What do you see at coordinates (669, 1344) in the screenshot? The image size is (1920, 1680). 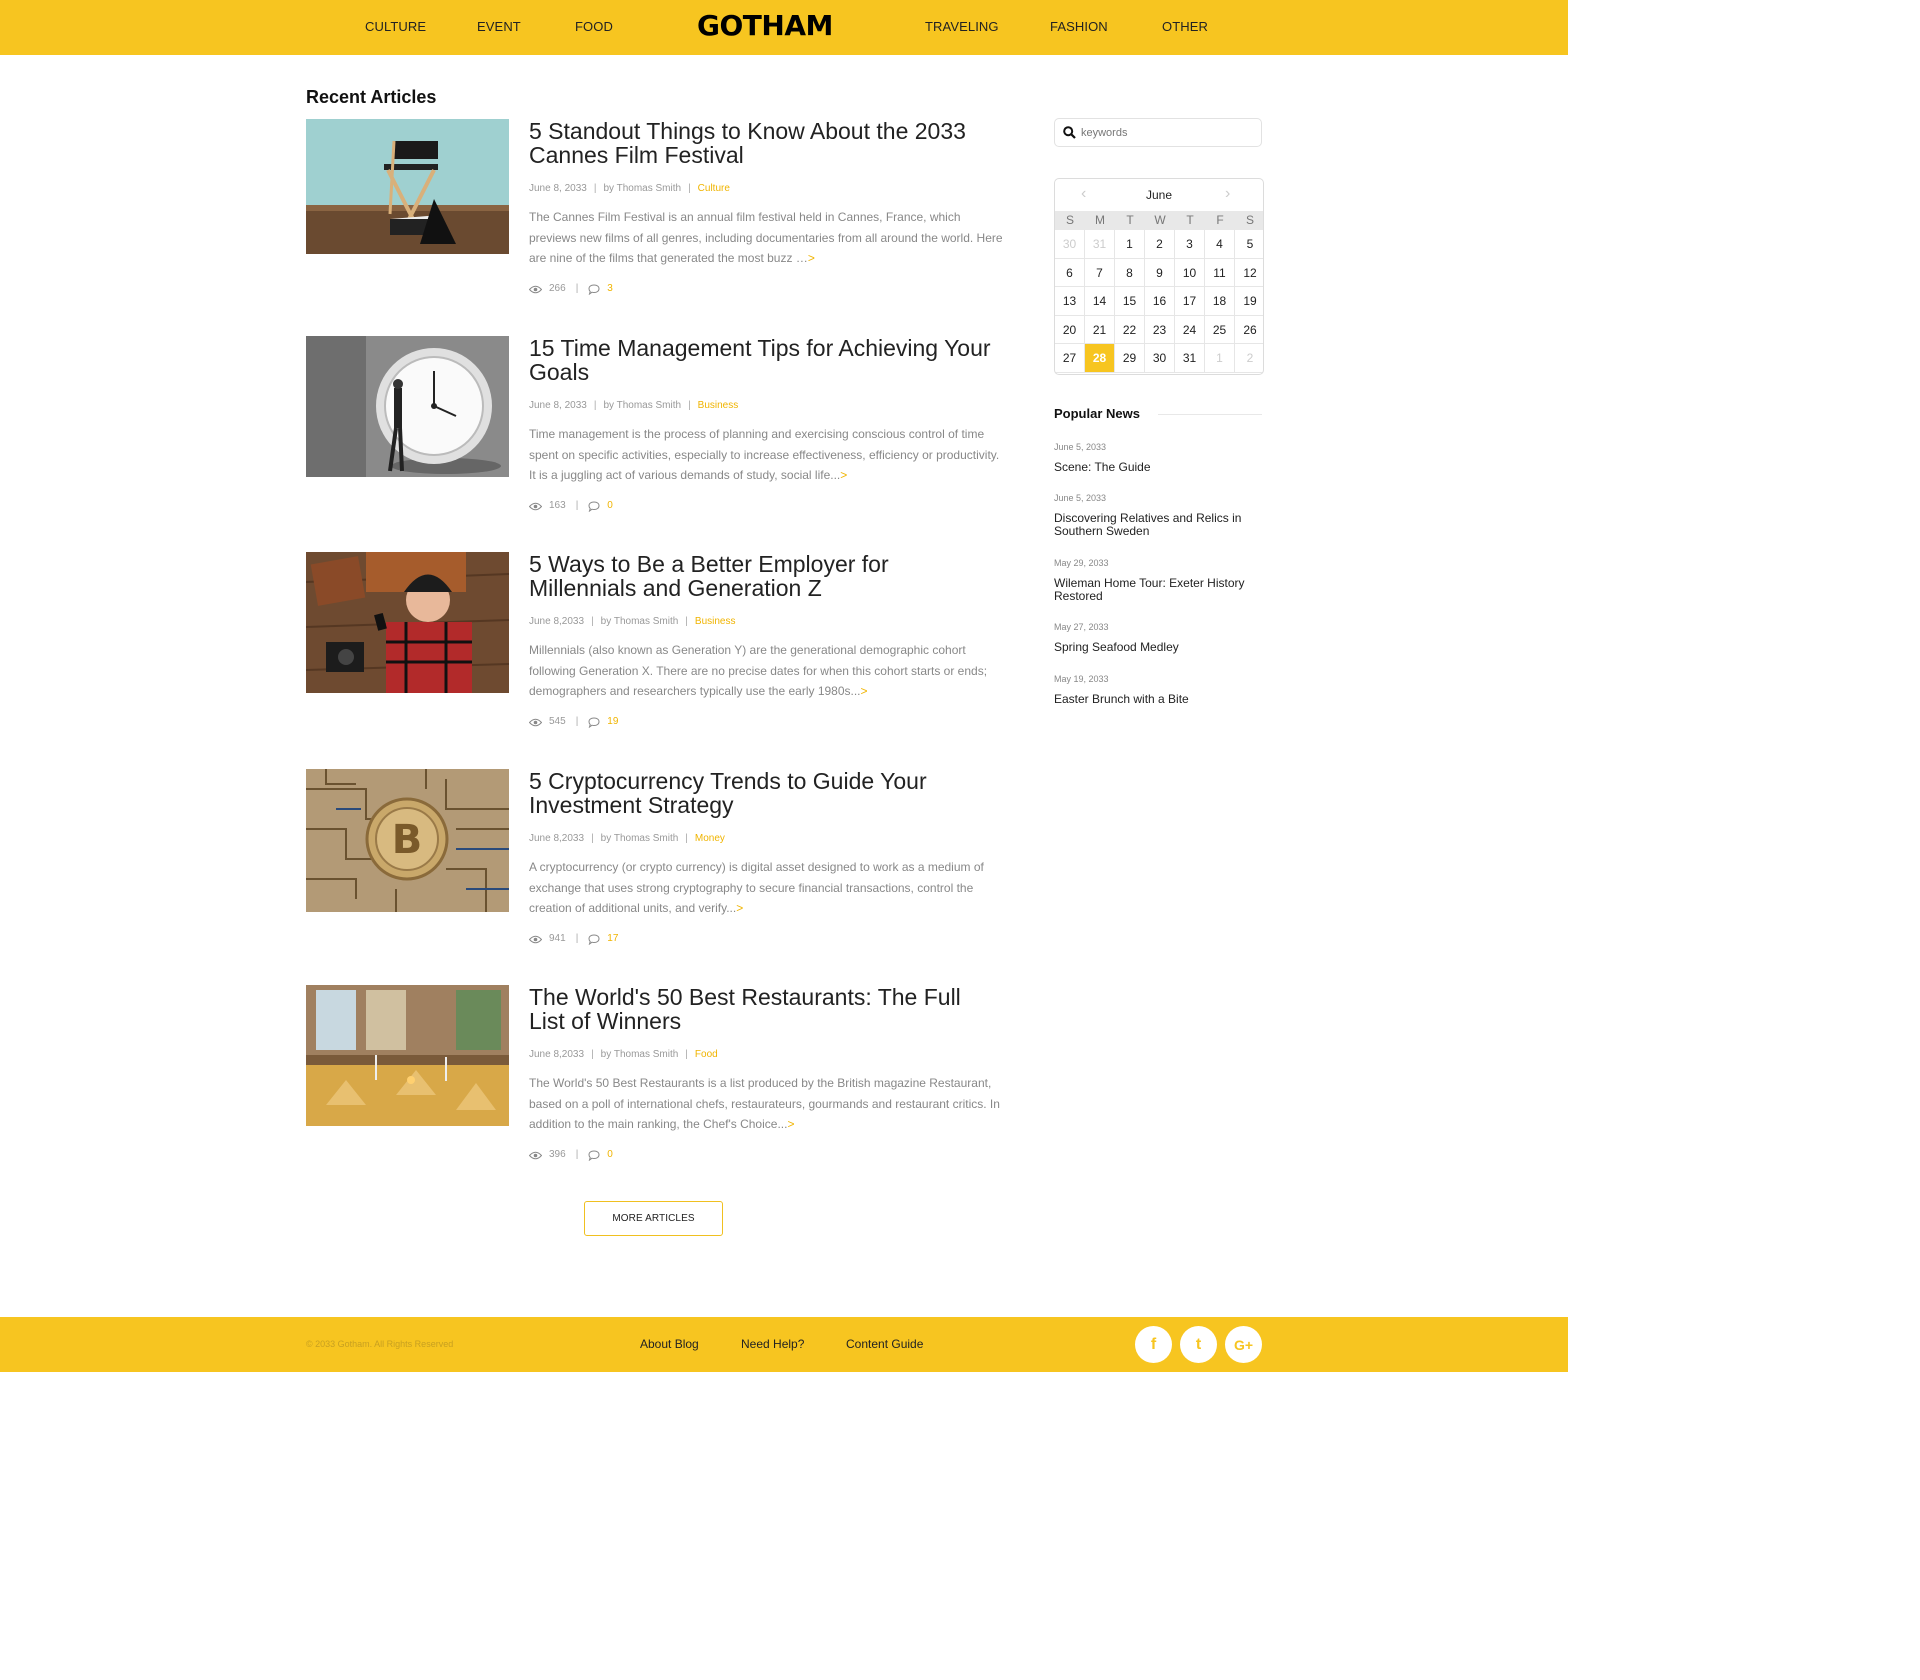 I see `footer-link-about-blog: About Blog` at bounding box center [669, 1344].